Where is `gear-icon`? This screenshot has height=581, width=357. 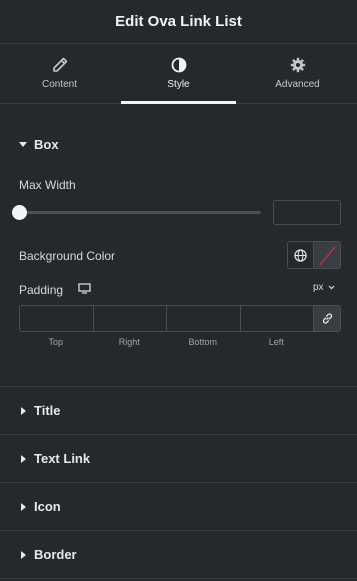
gear-icon is located at coordinates (297, 65).